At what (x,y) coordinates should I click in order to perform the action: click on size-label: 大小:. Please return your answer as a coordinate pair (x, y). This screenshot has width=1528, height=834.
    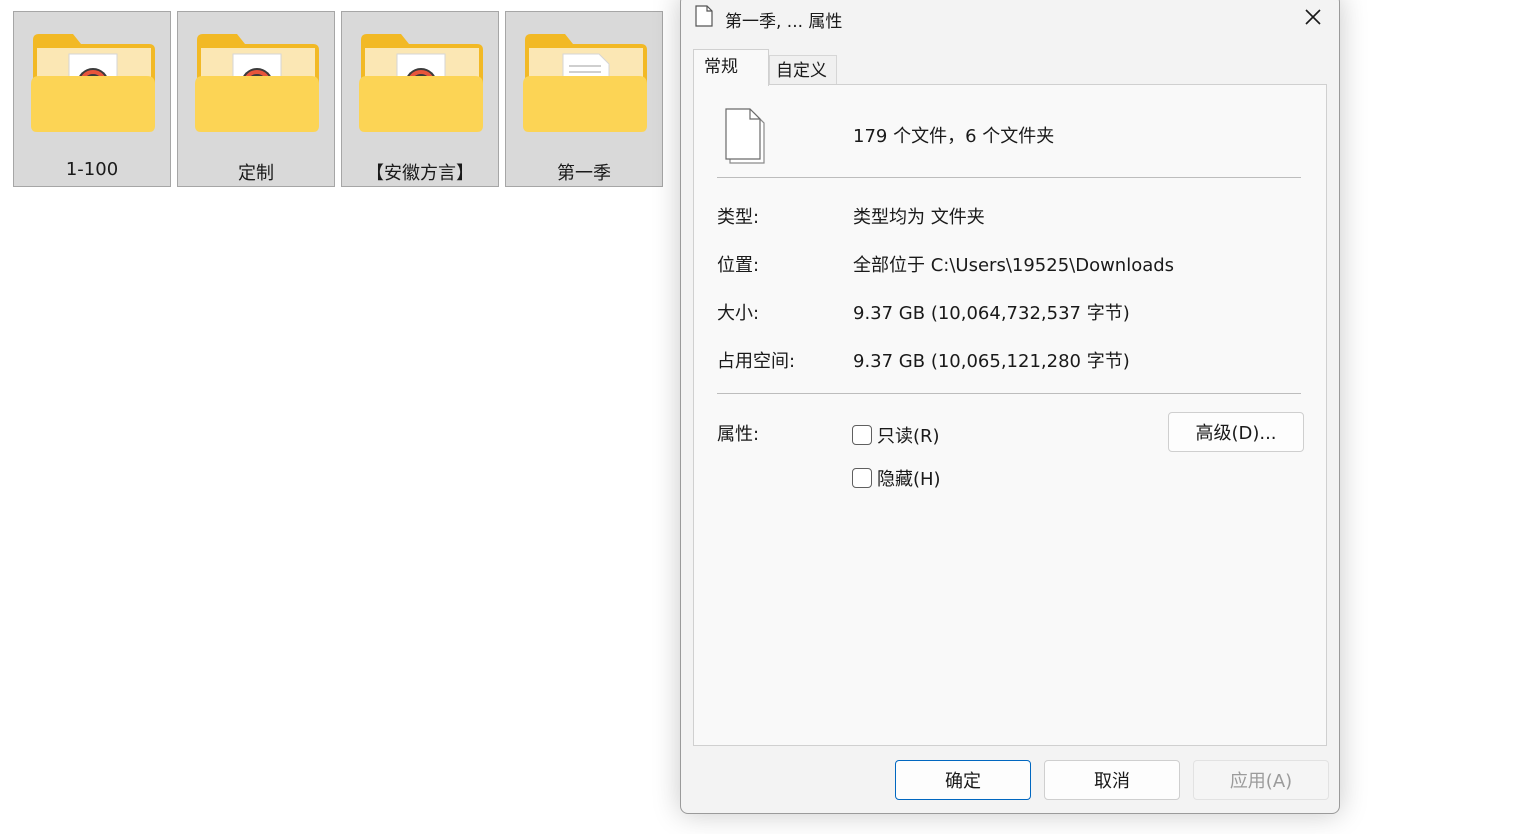
    Looking at the image, I should click on (738, 313).